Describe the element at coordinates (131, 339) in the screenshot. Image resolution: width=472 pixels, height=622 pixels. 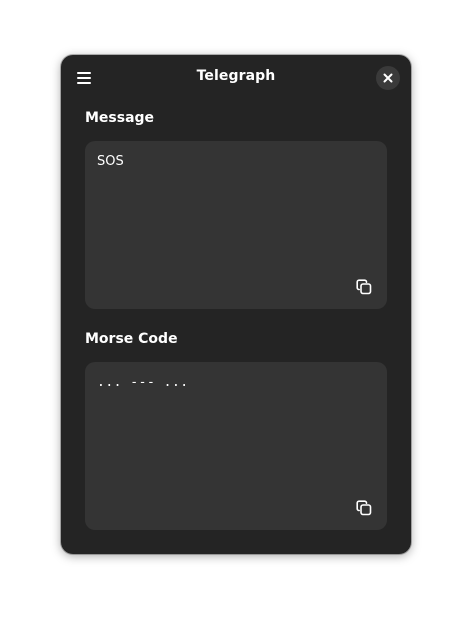
I see `morse-code-label: Morse Code` at that location.